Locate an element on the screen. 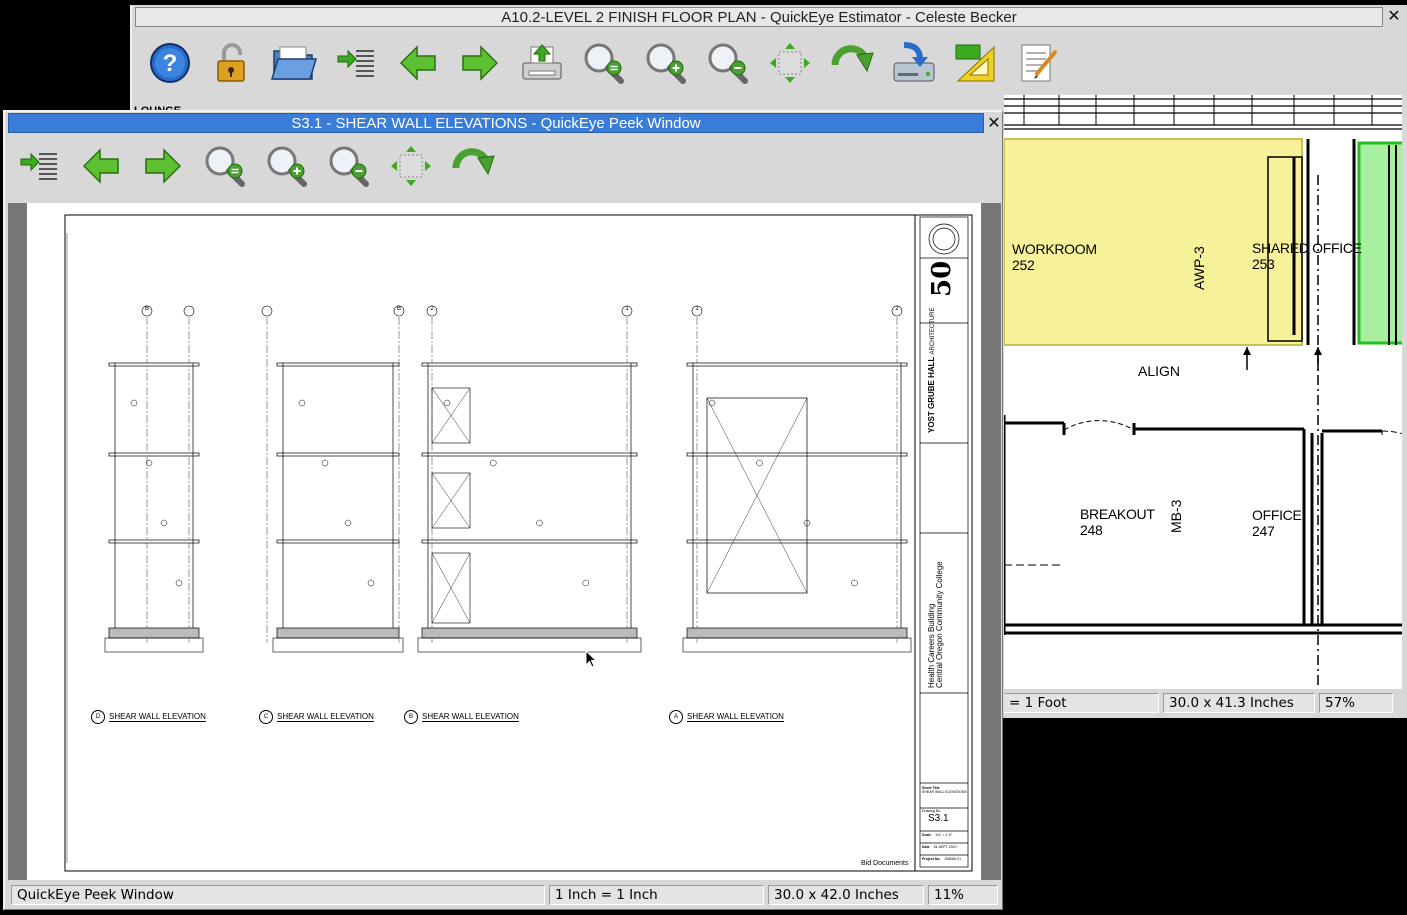 The height and width of the screenshot is (915, 1407). elevation-tag-bubble: A is located at coordinates (676, 717).